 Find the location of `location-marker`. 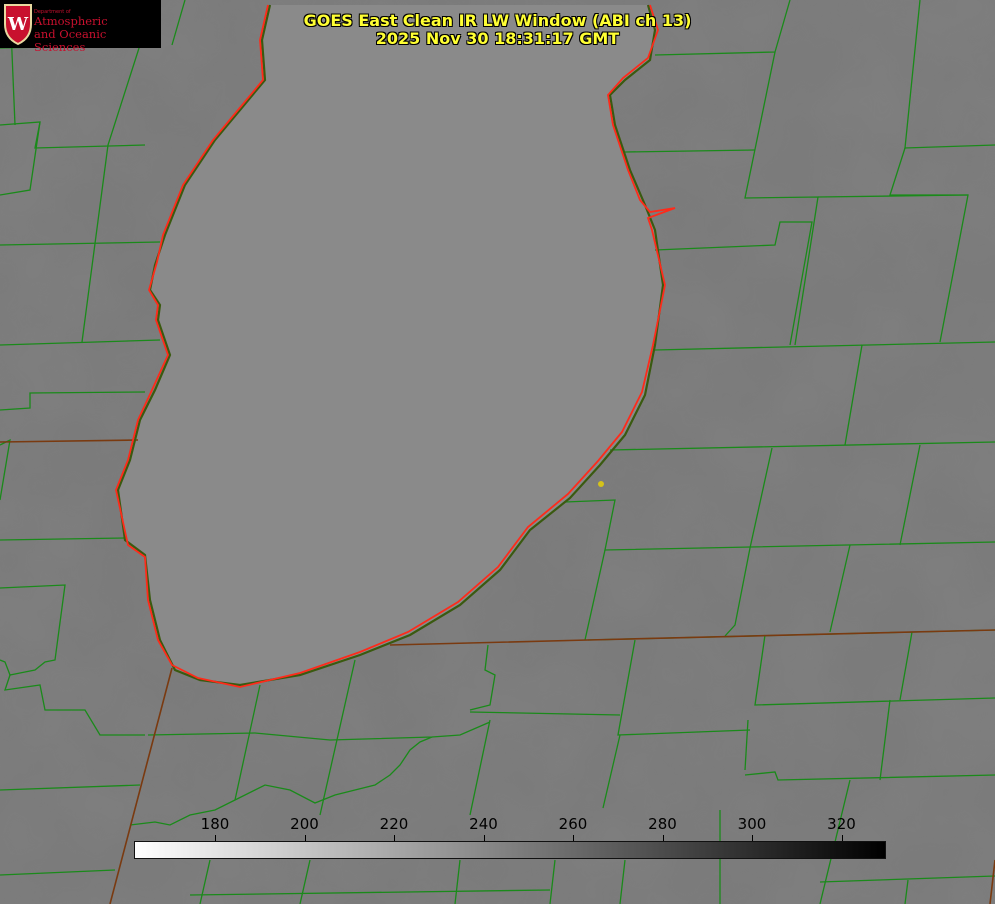

location-marker is located at coordinates (601, 484).